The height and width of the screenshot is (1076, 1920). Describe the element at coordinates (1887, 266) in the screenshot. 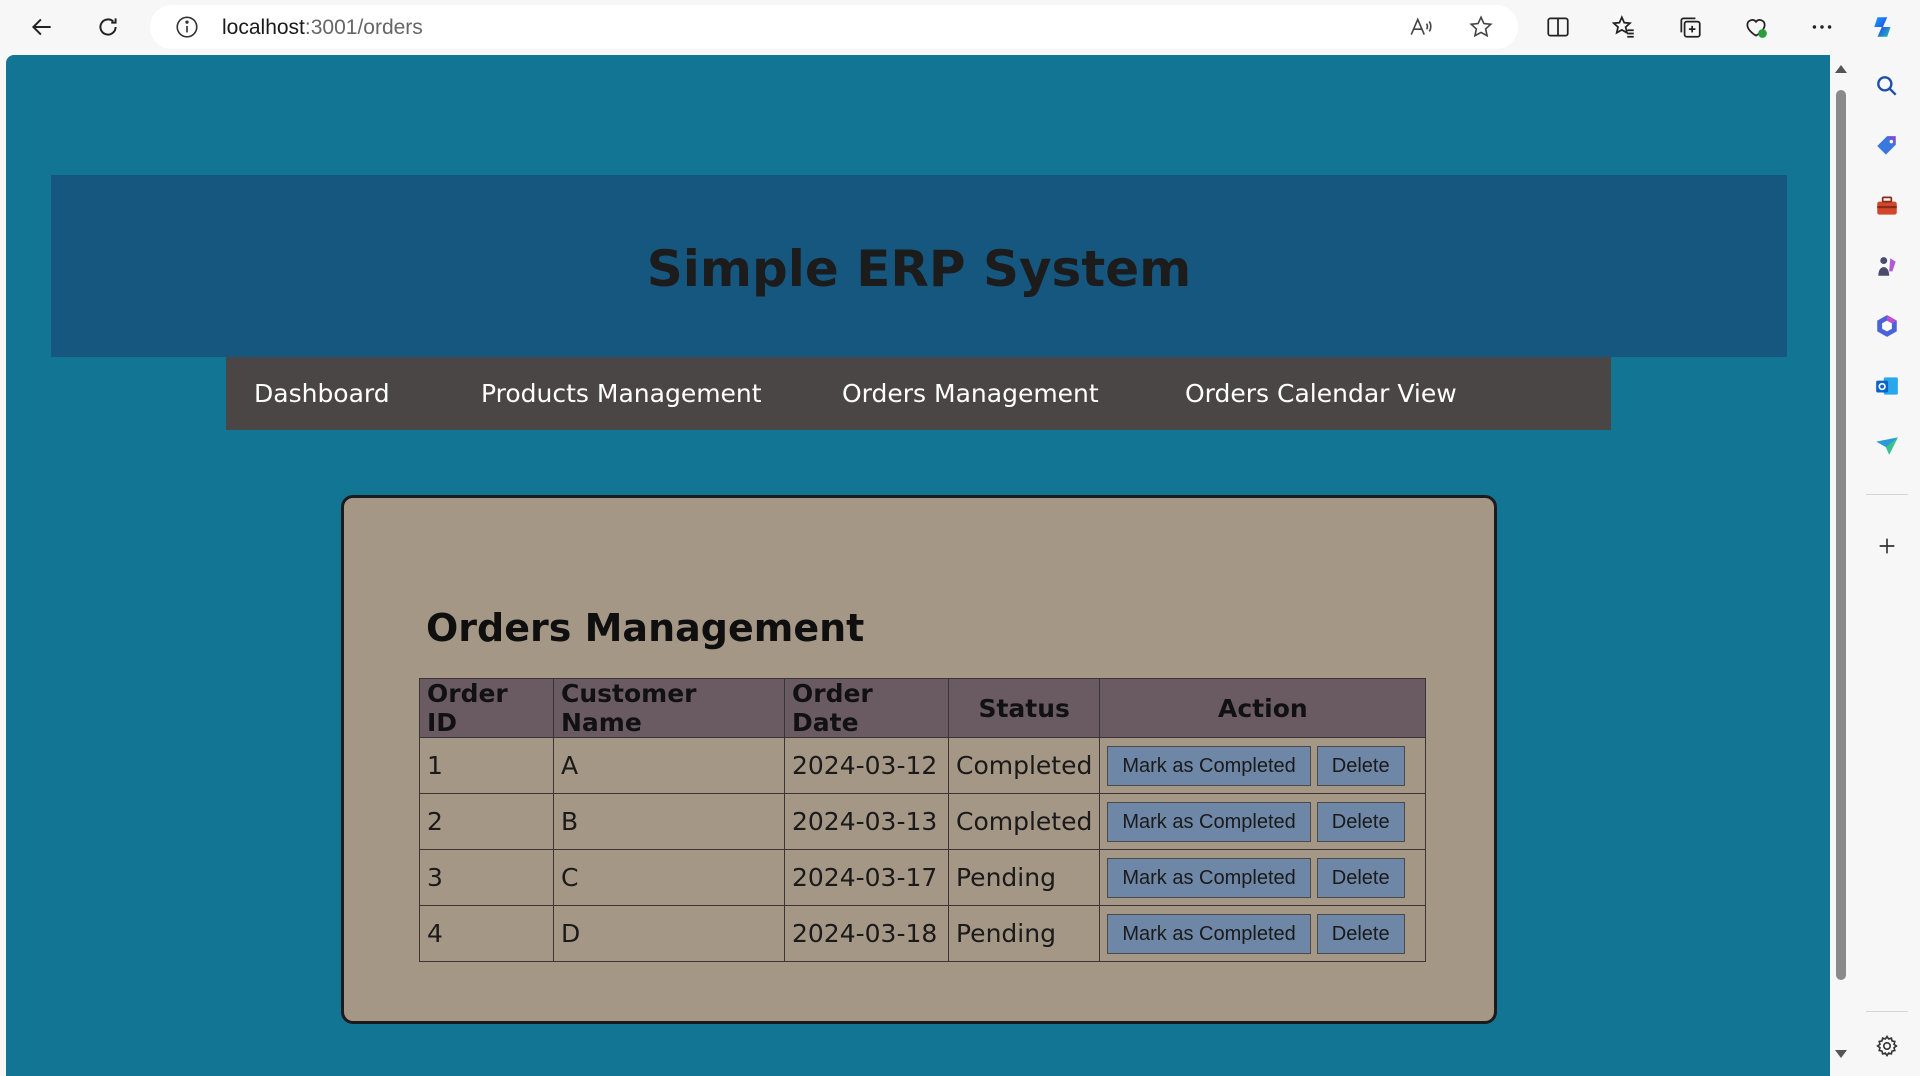

I see `games-icon` at that location.